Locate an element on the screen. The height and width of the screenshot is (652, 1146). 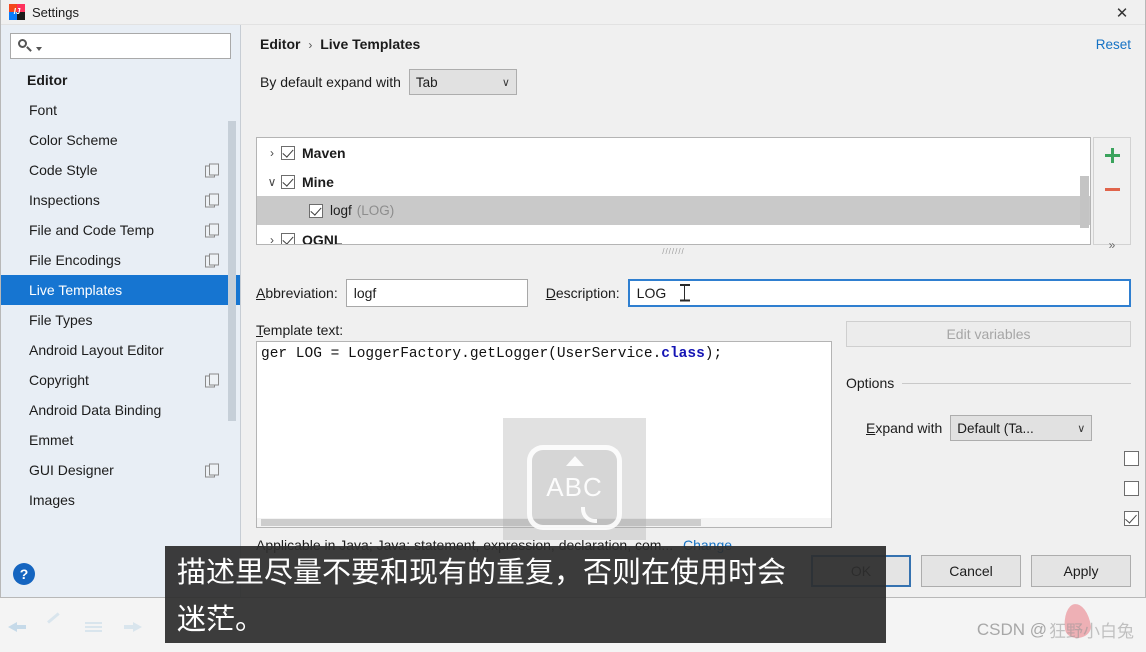
arrow-left-icon is located at coordinates (18, 627).